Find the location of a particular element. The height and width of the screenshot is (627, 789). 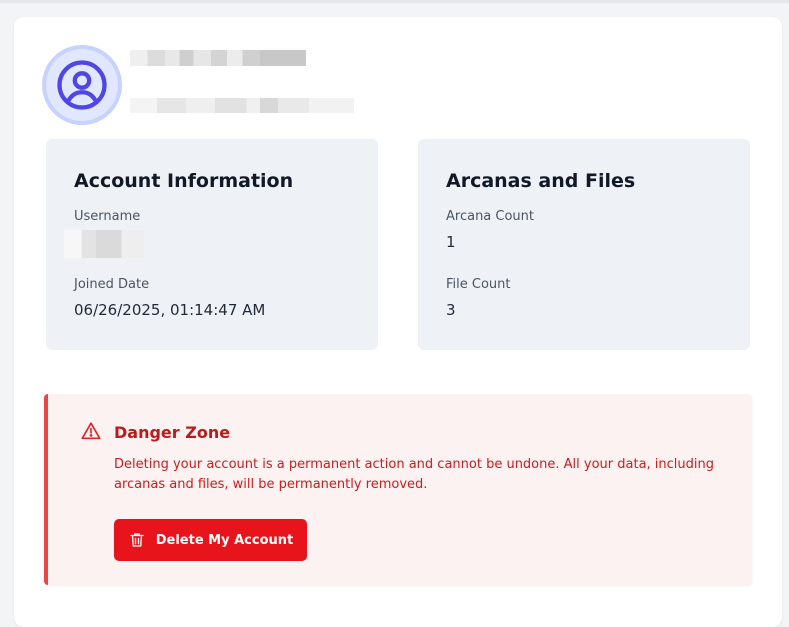

user-circle-icon is located at coordinates (82, 85).